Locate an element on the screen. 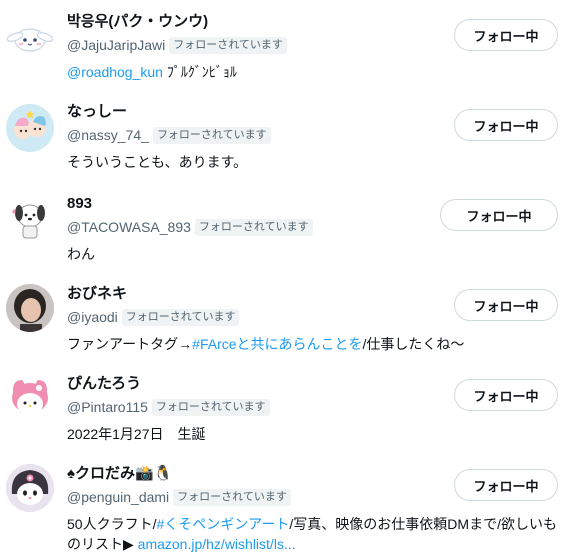 The height and width of the screenshot is (559, 572). user-bio: そういうことも、あります。 is located at coordinates (157, 162).